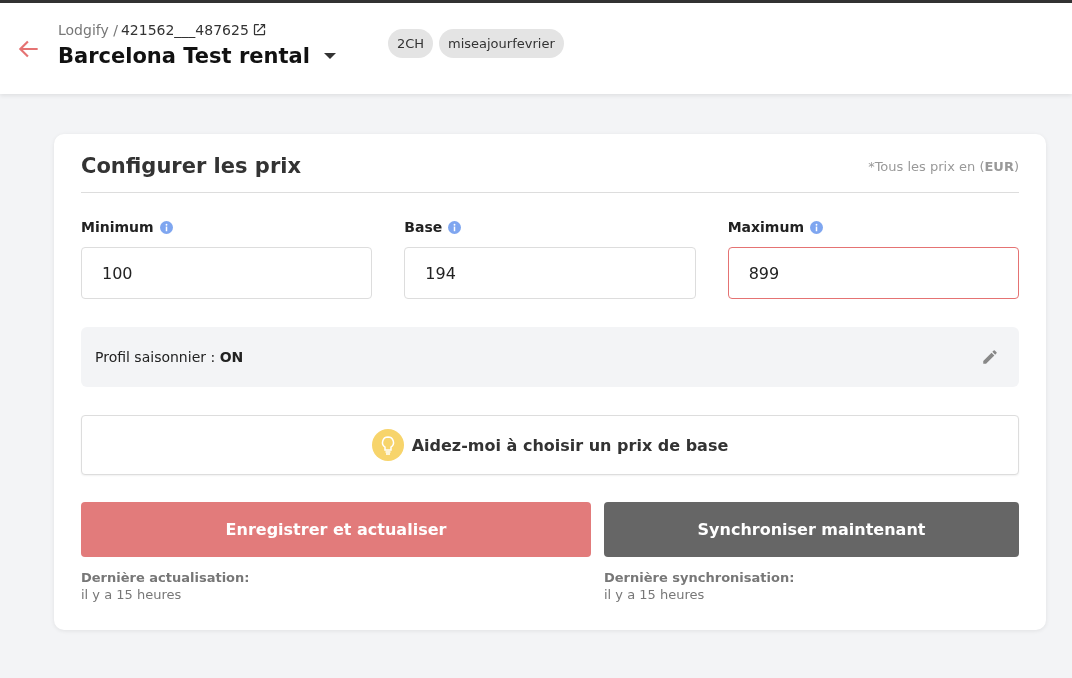  What do you see at coordinates (169, 357) in the screenshot?
I see `profile-status: Profil saisonnier : ON` at bounding box center [169, 357].